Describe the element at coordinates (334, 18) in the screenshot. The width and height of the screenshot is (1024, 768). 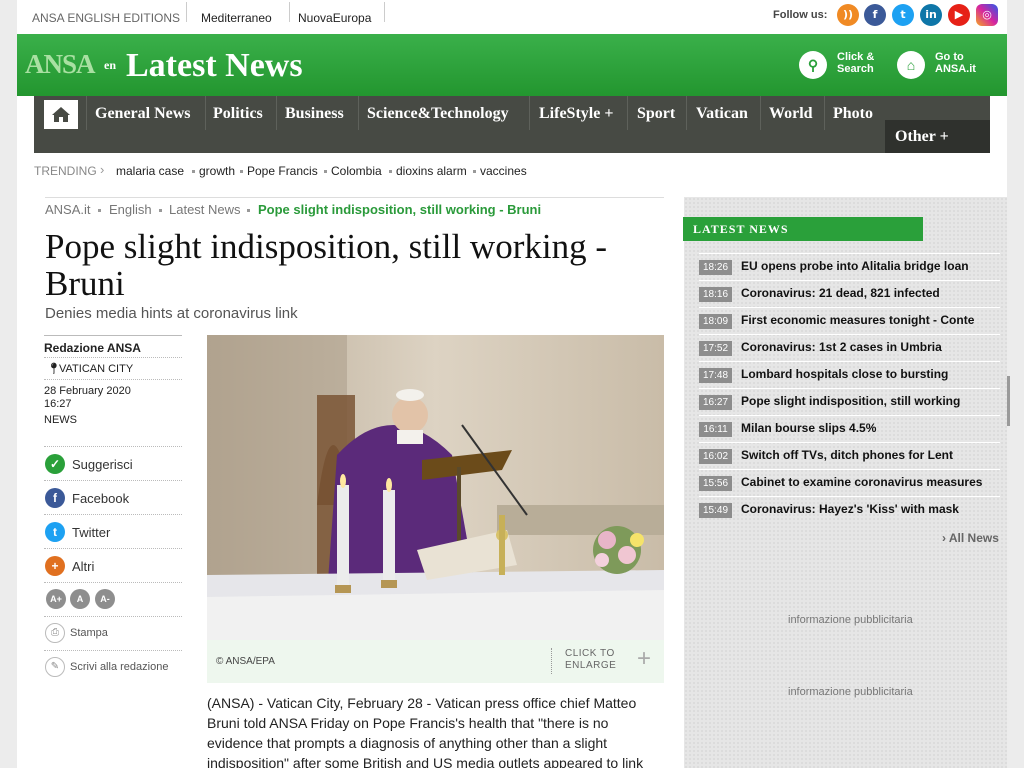
I see `edition-link-nuovaeuropa: NuovaEuropa` at that location.